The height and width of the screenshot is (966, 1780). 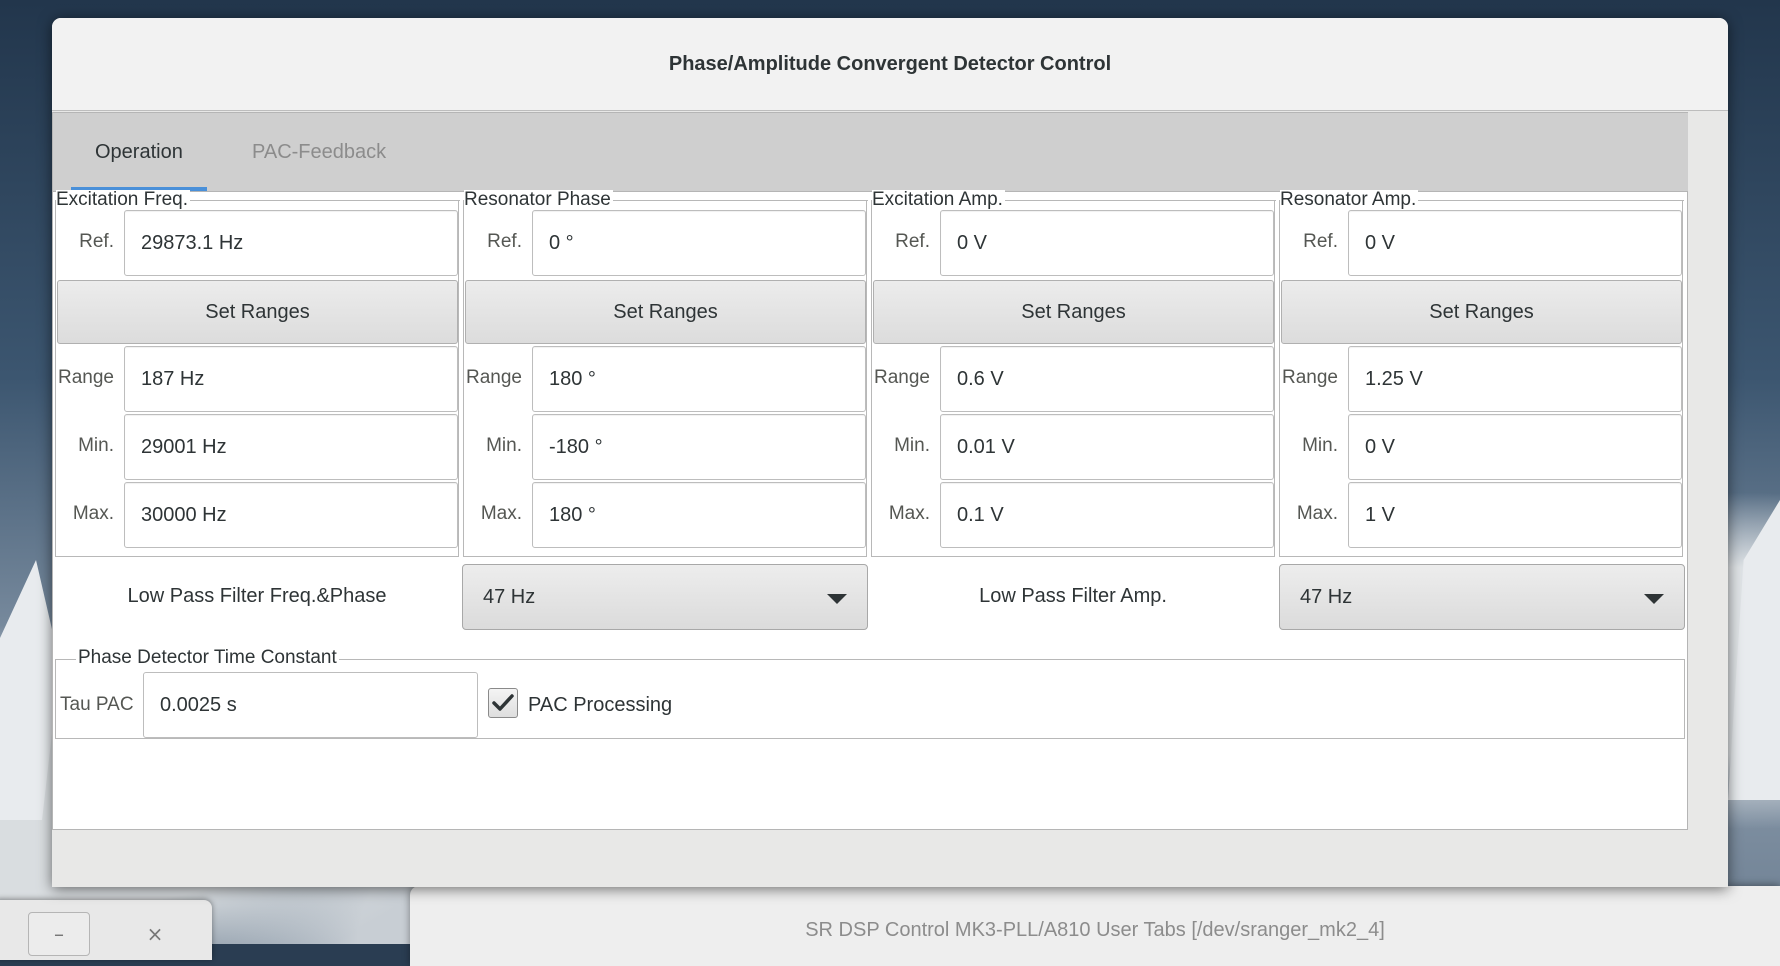 I want to click on checkmark-icon, so click(x=503, y=702).